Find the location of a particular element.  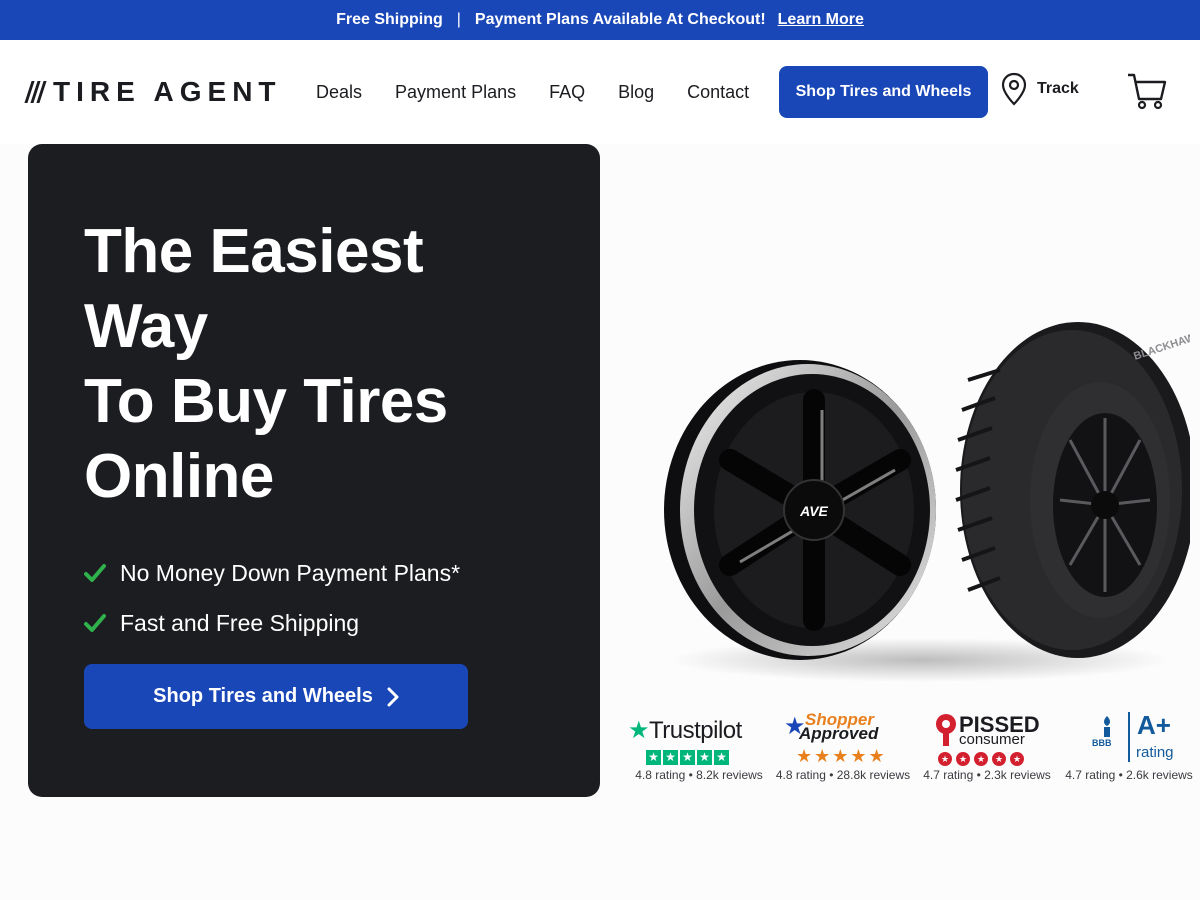

trustpilot-star-icon: ★ is located at coordinates (639, 730).